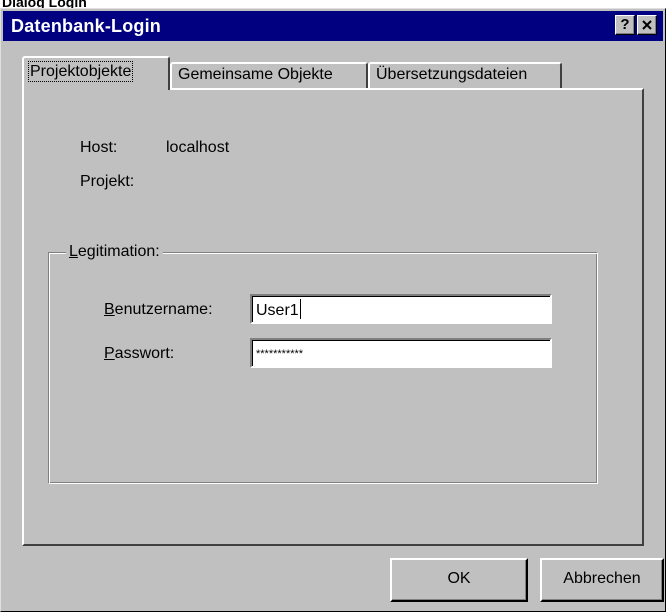 This screenshot has width=666, height=612. What do you see at coordinates (401, 309) in the screenshot?
I see `username-input: User1` at bounding box center [401, 309].